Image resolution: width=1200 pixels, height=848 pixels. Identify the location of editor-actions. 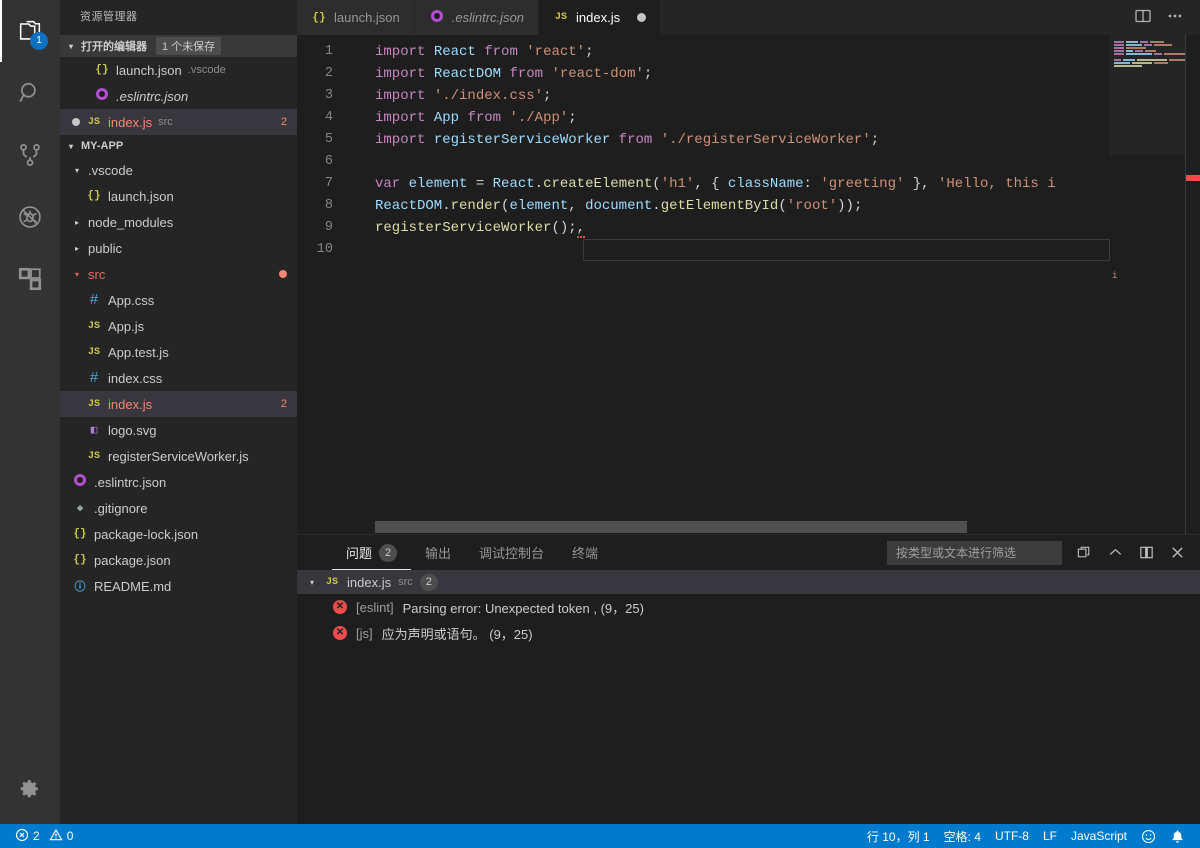
(1159, 17).